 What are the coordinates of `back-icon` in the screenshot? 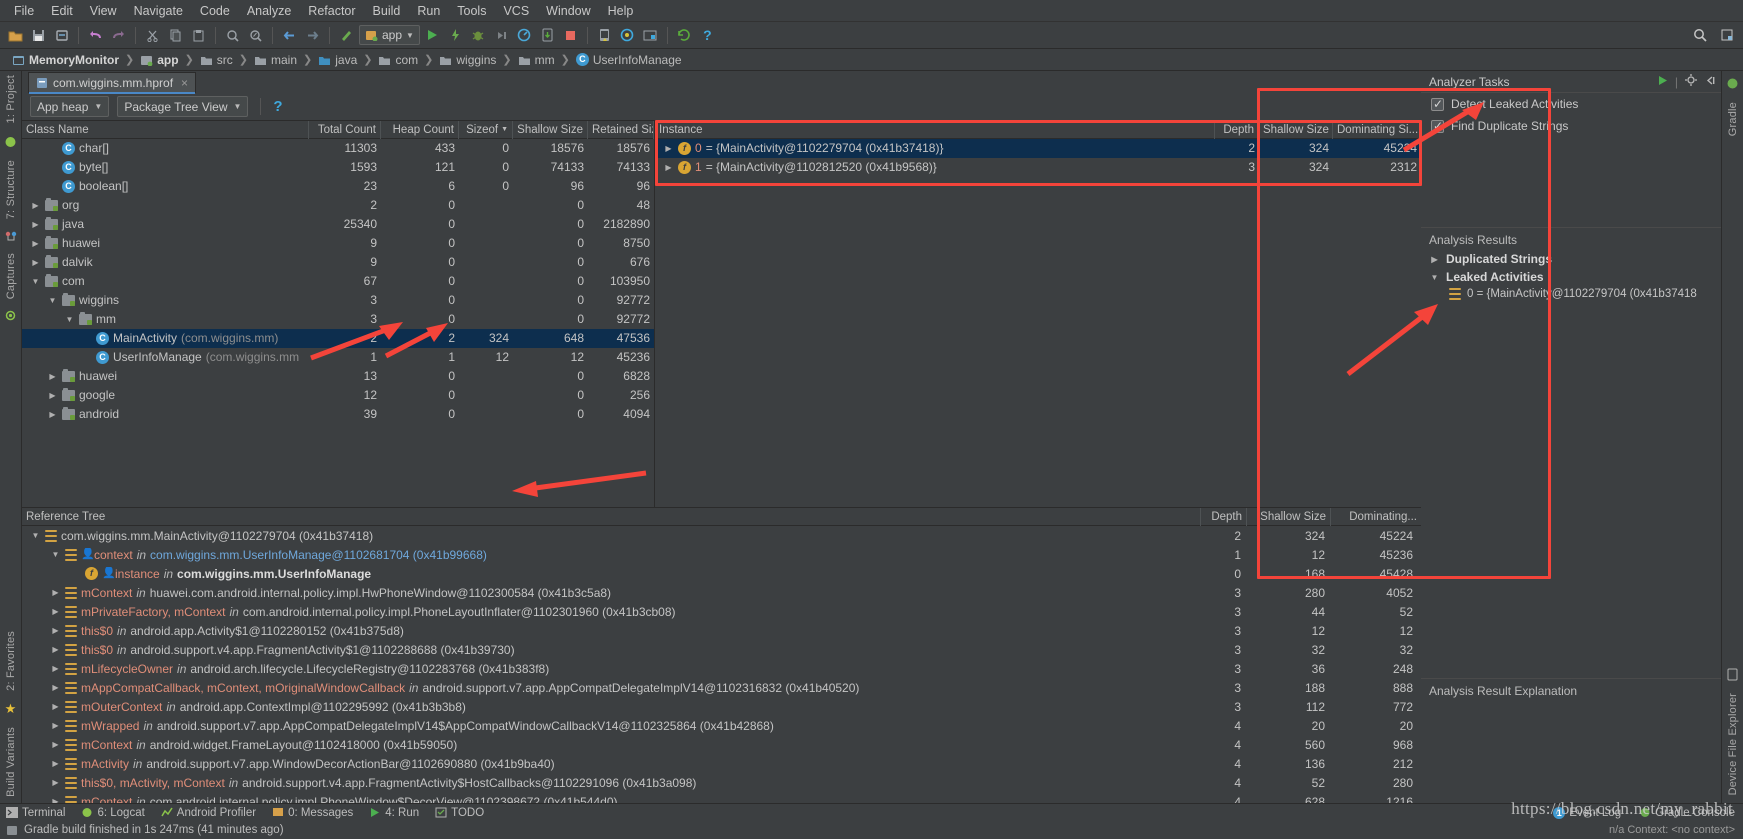 It's located at (289, 35).